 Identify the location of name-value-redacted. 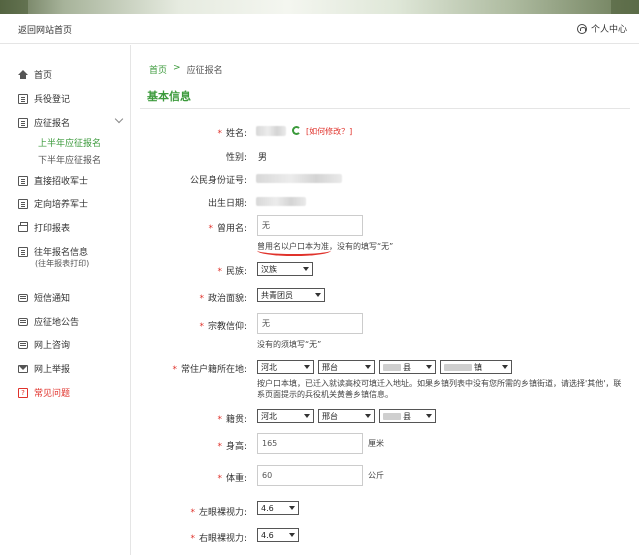
(271, 131).